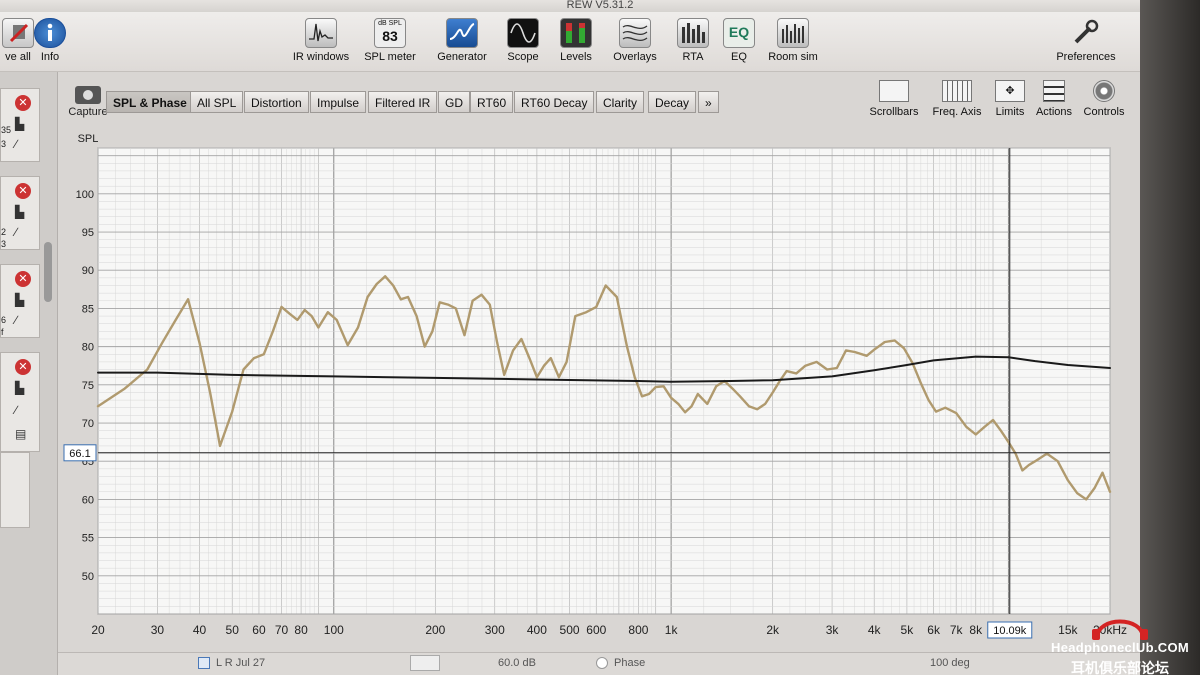 This screenshot has height=675, width=1200. Describe the element at coordinates (1120, 629) in the screenshot. I see `headphone-logo-icon` at that location.